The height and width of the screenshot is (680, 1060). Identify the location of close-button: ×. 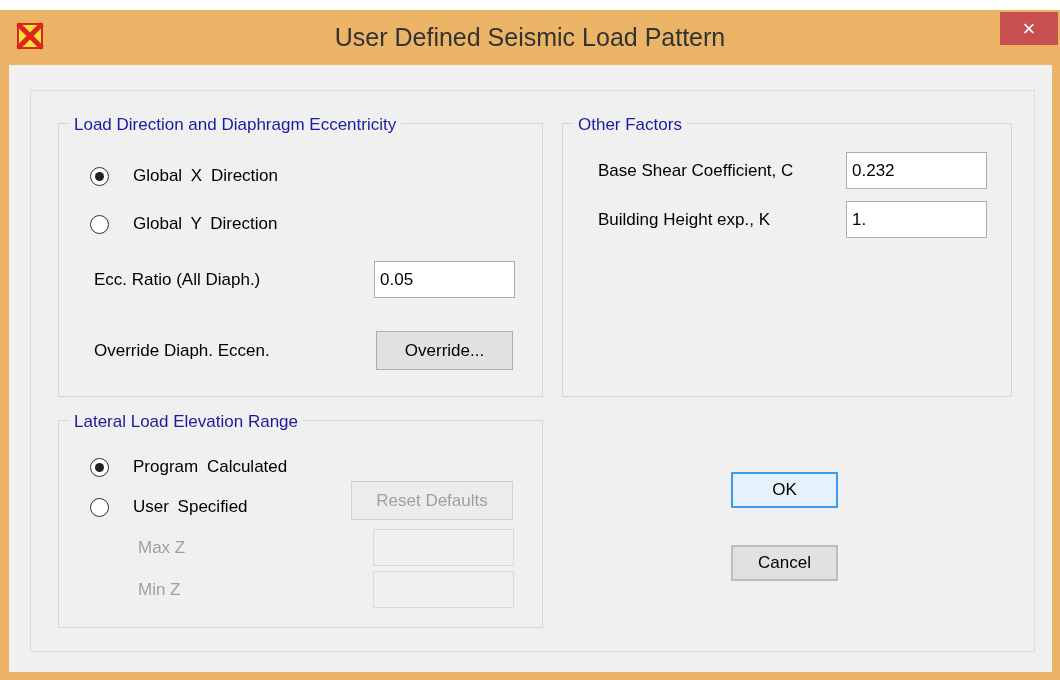
(1029, 28).